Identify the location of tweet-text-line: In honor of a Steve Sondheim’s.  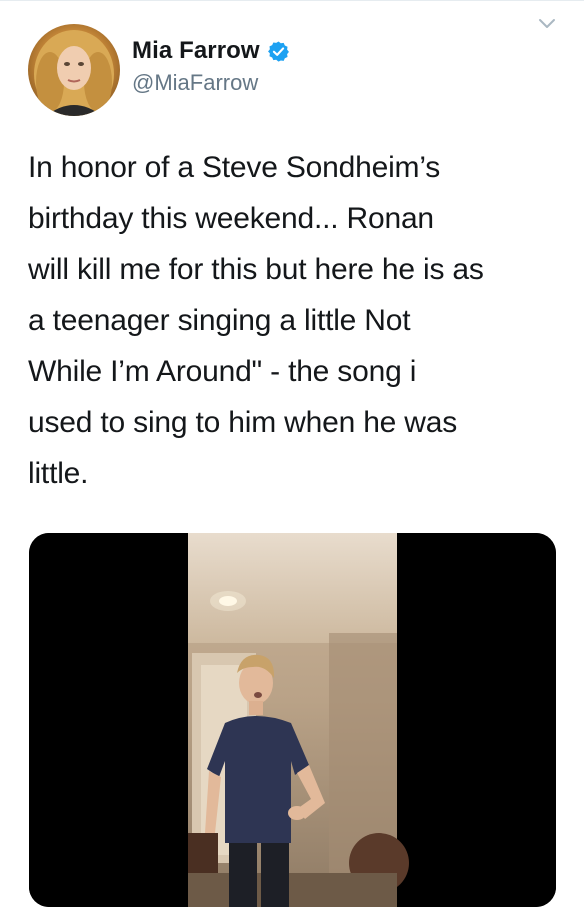
(234, 167).